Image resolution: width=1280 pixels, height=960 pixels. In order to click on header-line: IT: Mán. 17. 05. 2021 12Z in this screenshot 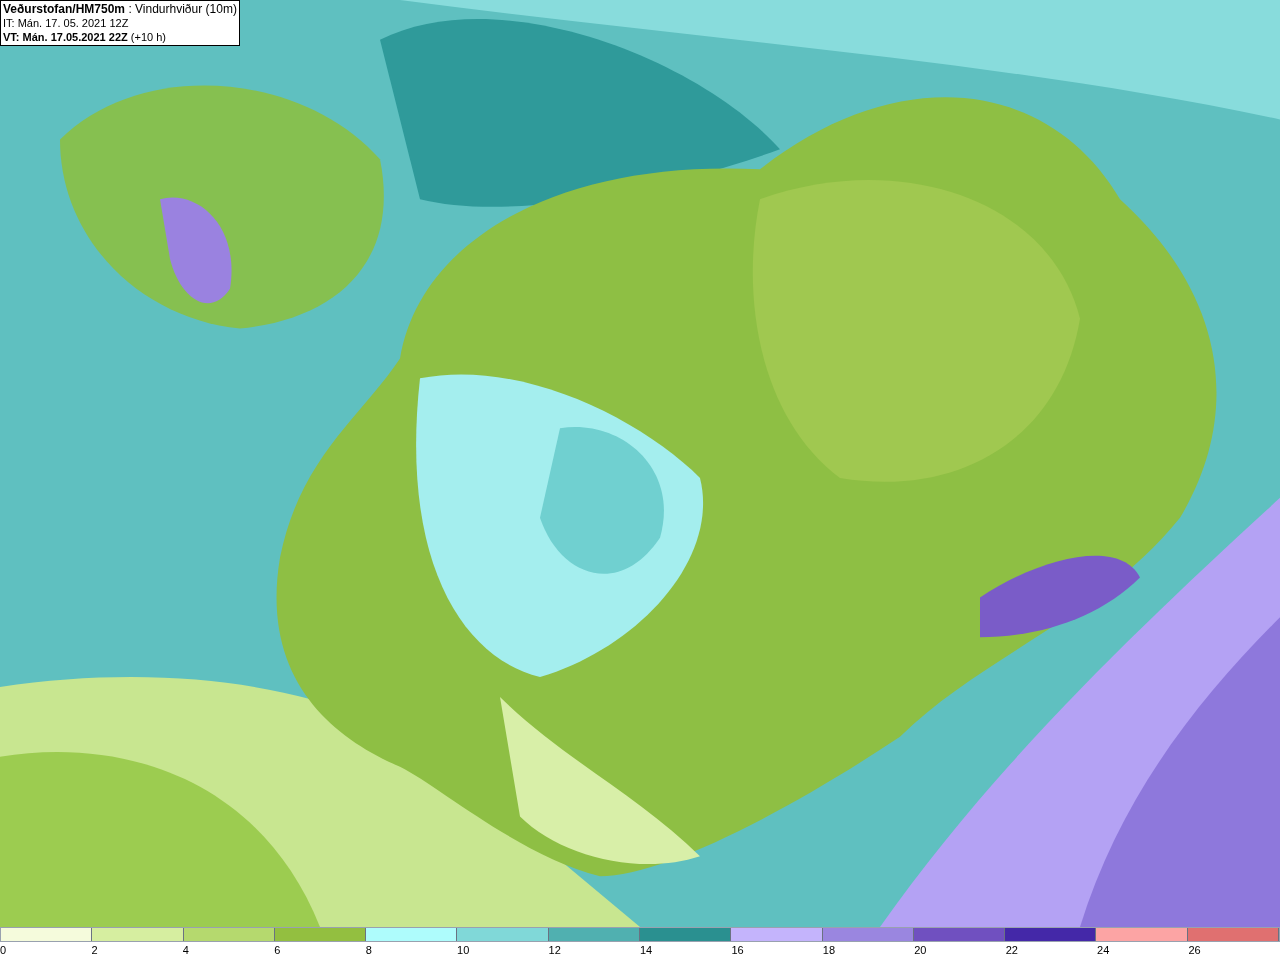, I will do `click(66, 23)`.